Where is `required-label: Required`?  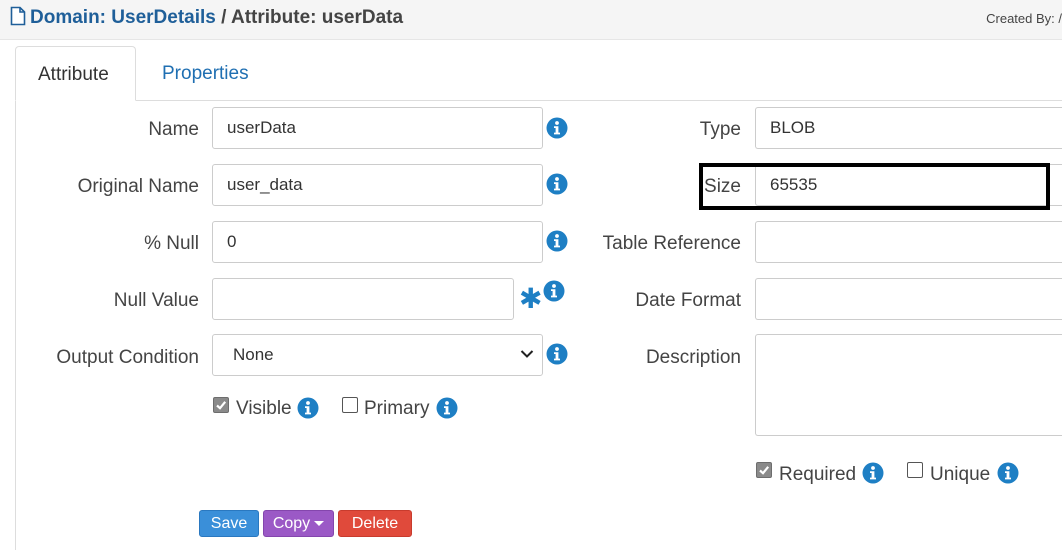
required-label: Required is located at coordinates (818, 474).